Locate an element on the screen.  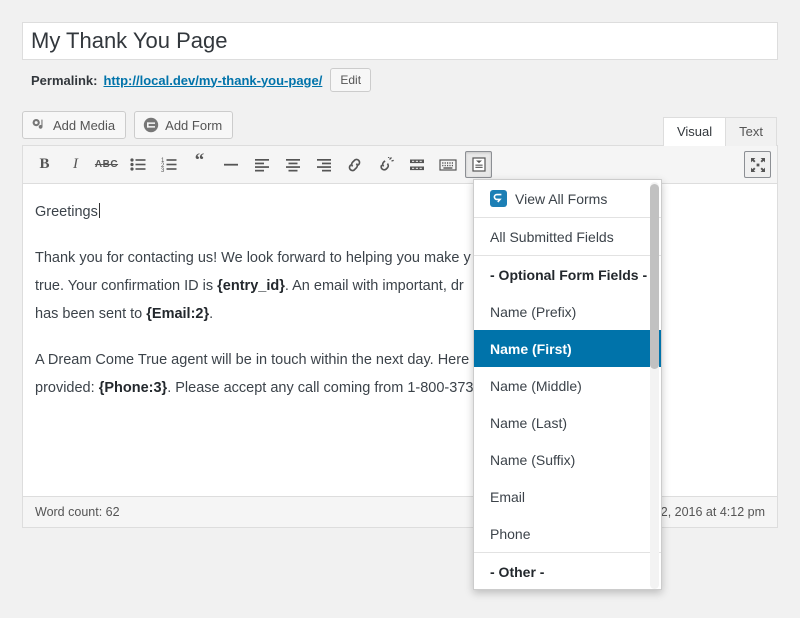
editor-toolbar: B I ABC 1 2 3 “ is located at coordinates (400, 165).